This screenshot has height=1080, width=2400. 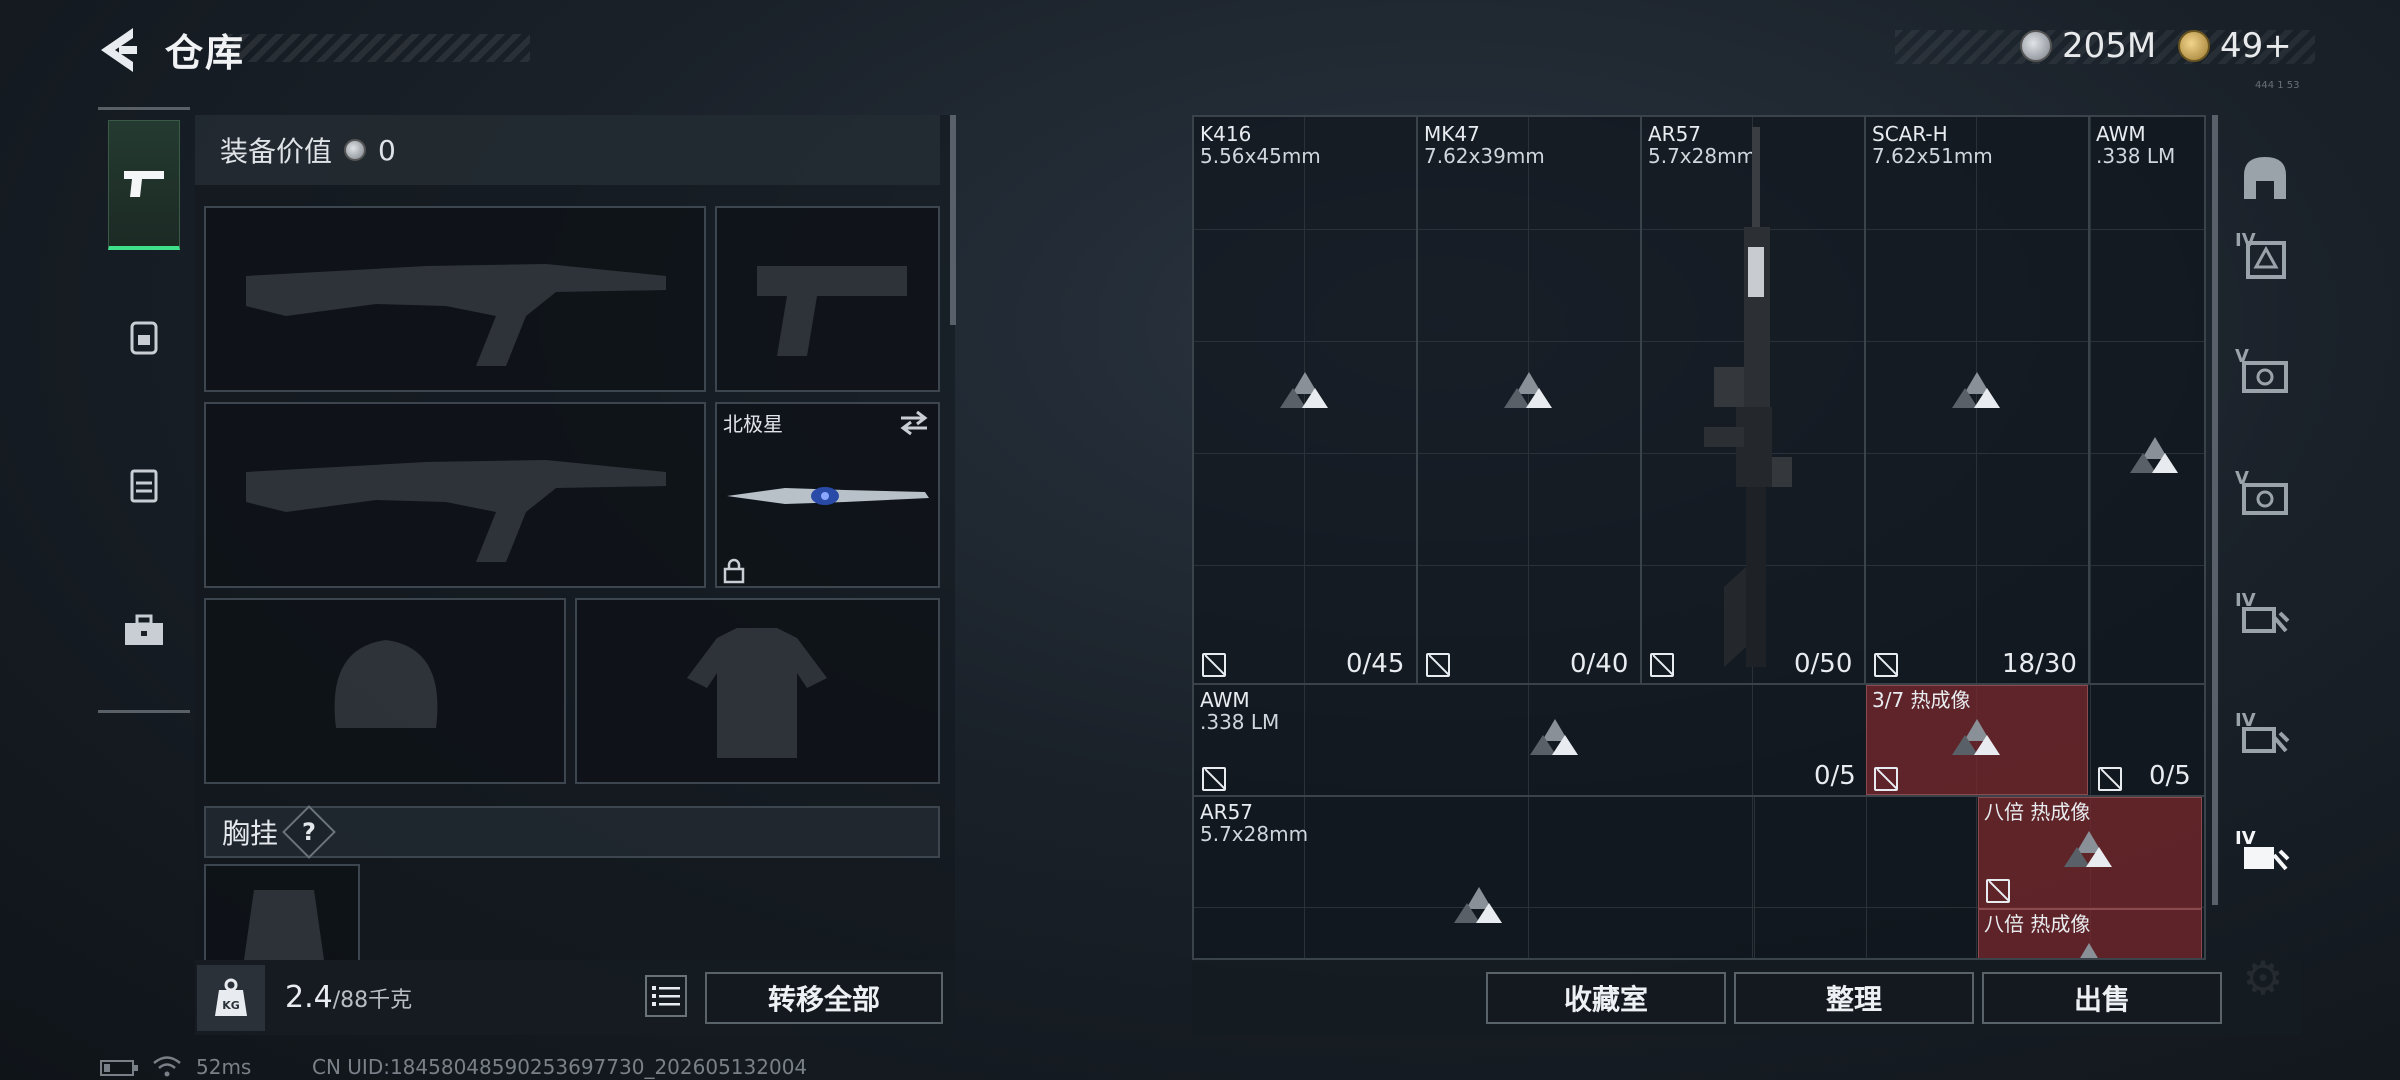 I want to click on gold-currency-value: 49+, so click(x=2256, y=46).